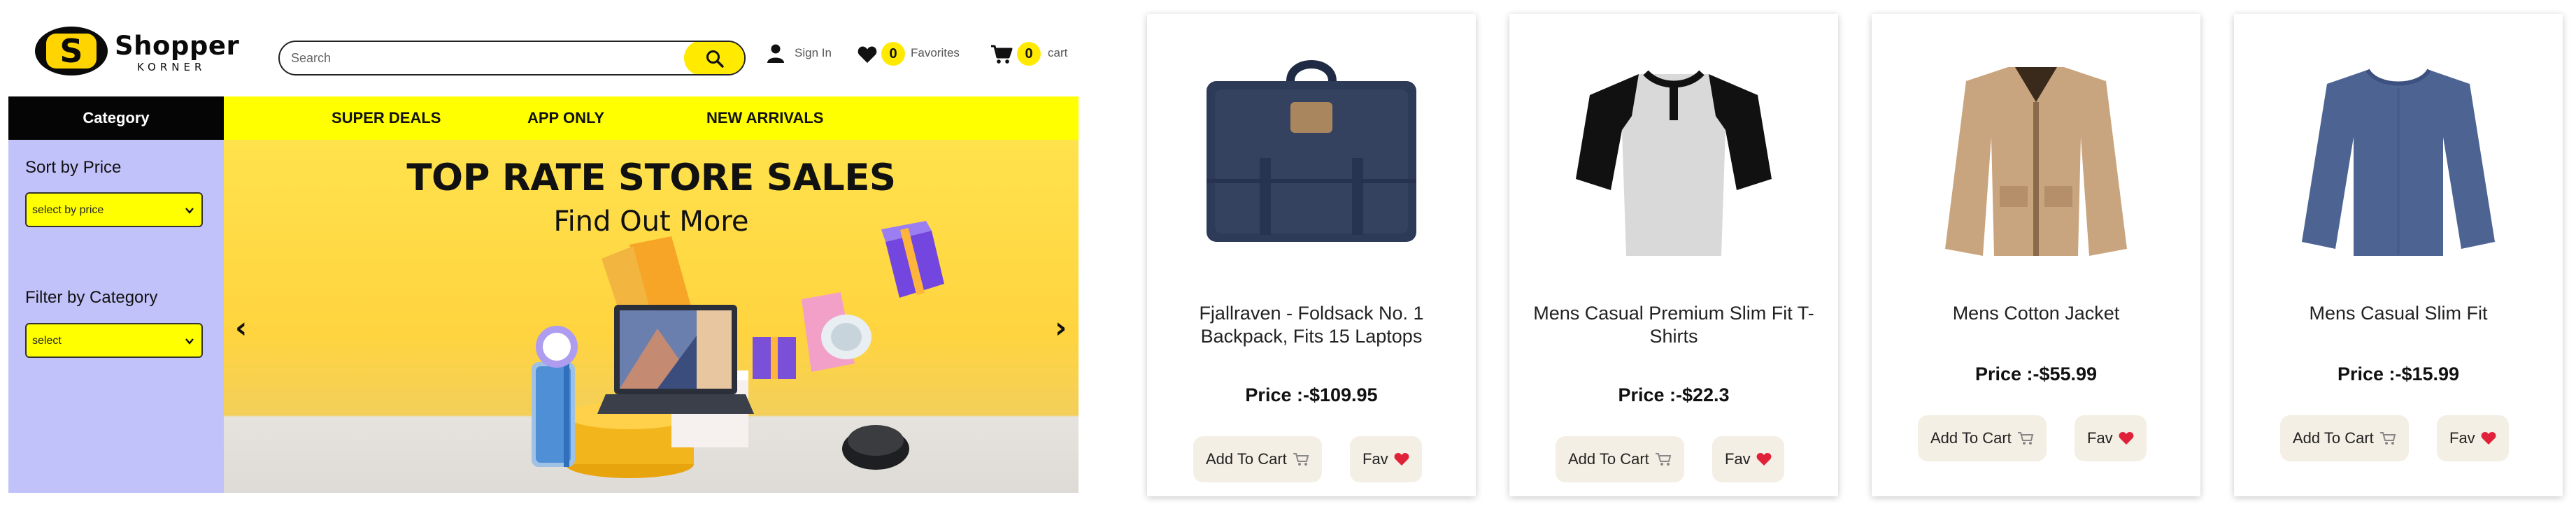 The height and width of the screenshot is (511, 2576). Describe the element at coordinates (68, 210) in the screenshot. I see `sort-select-value: select by price` at that location.